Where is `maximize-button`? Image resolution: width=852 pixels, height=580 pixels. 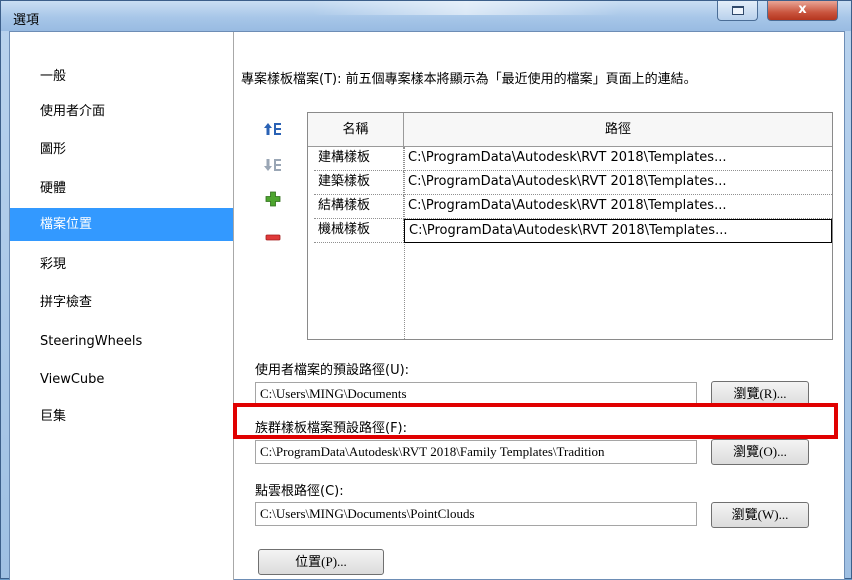 maximize-button is located at coordinates (737, 11).